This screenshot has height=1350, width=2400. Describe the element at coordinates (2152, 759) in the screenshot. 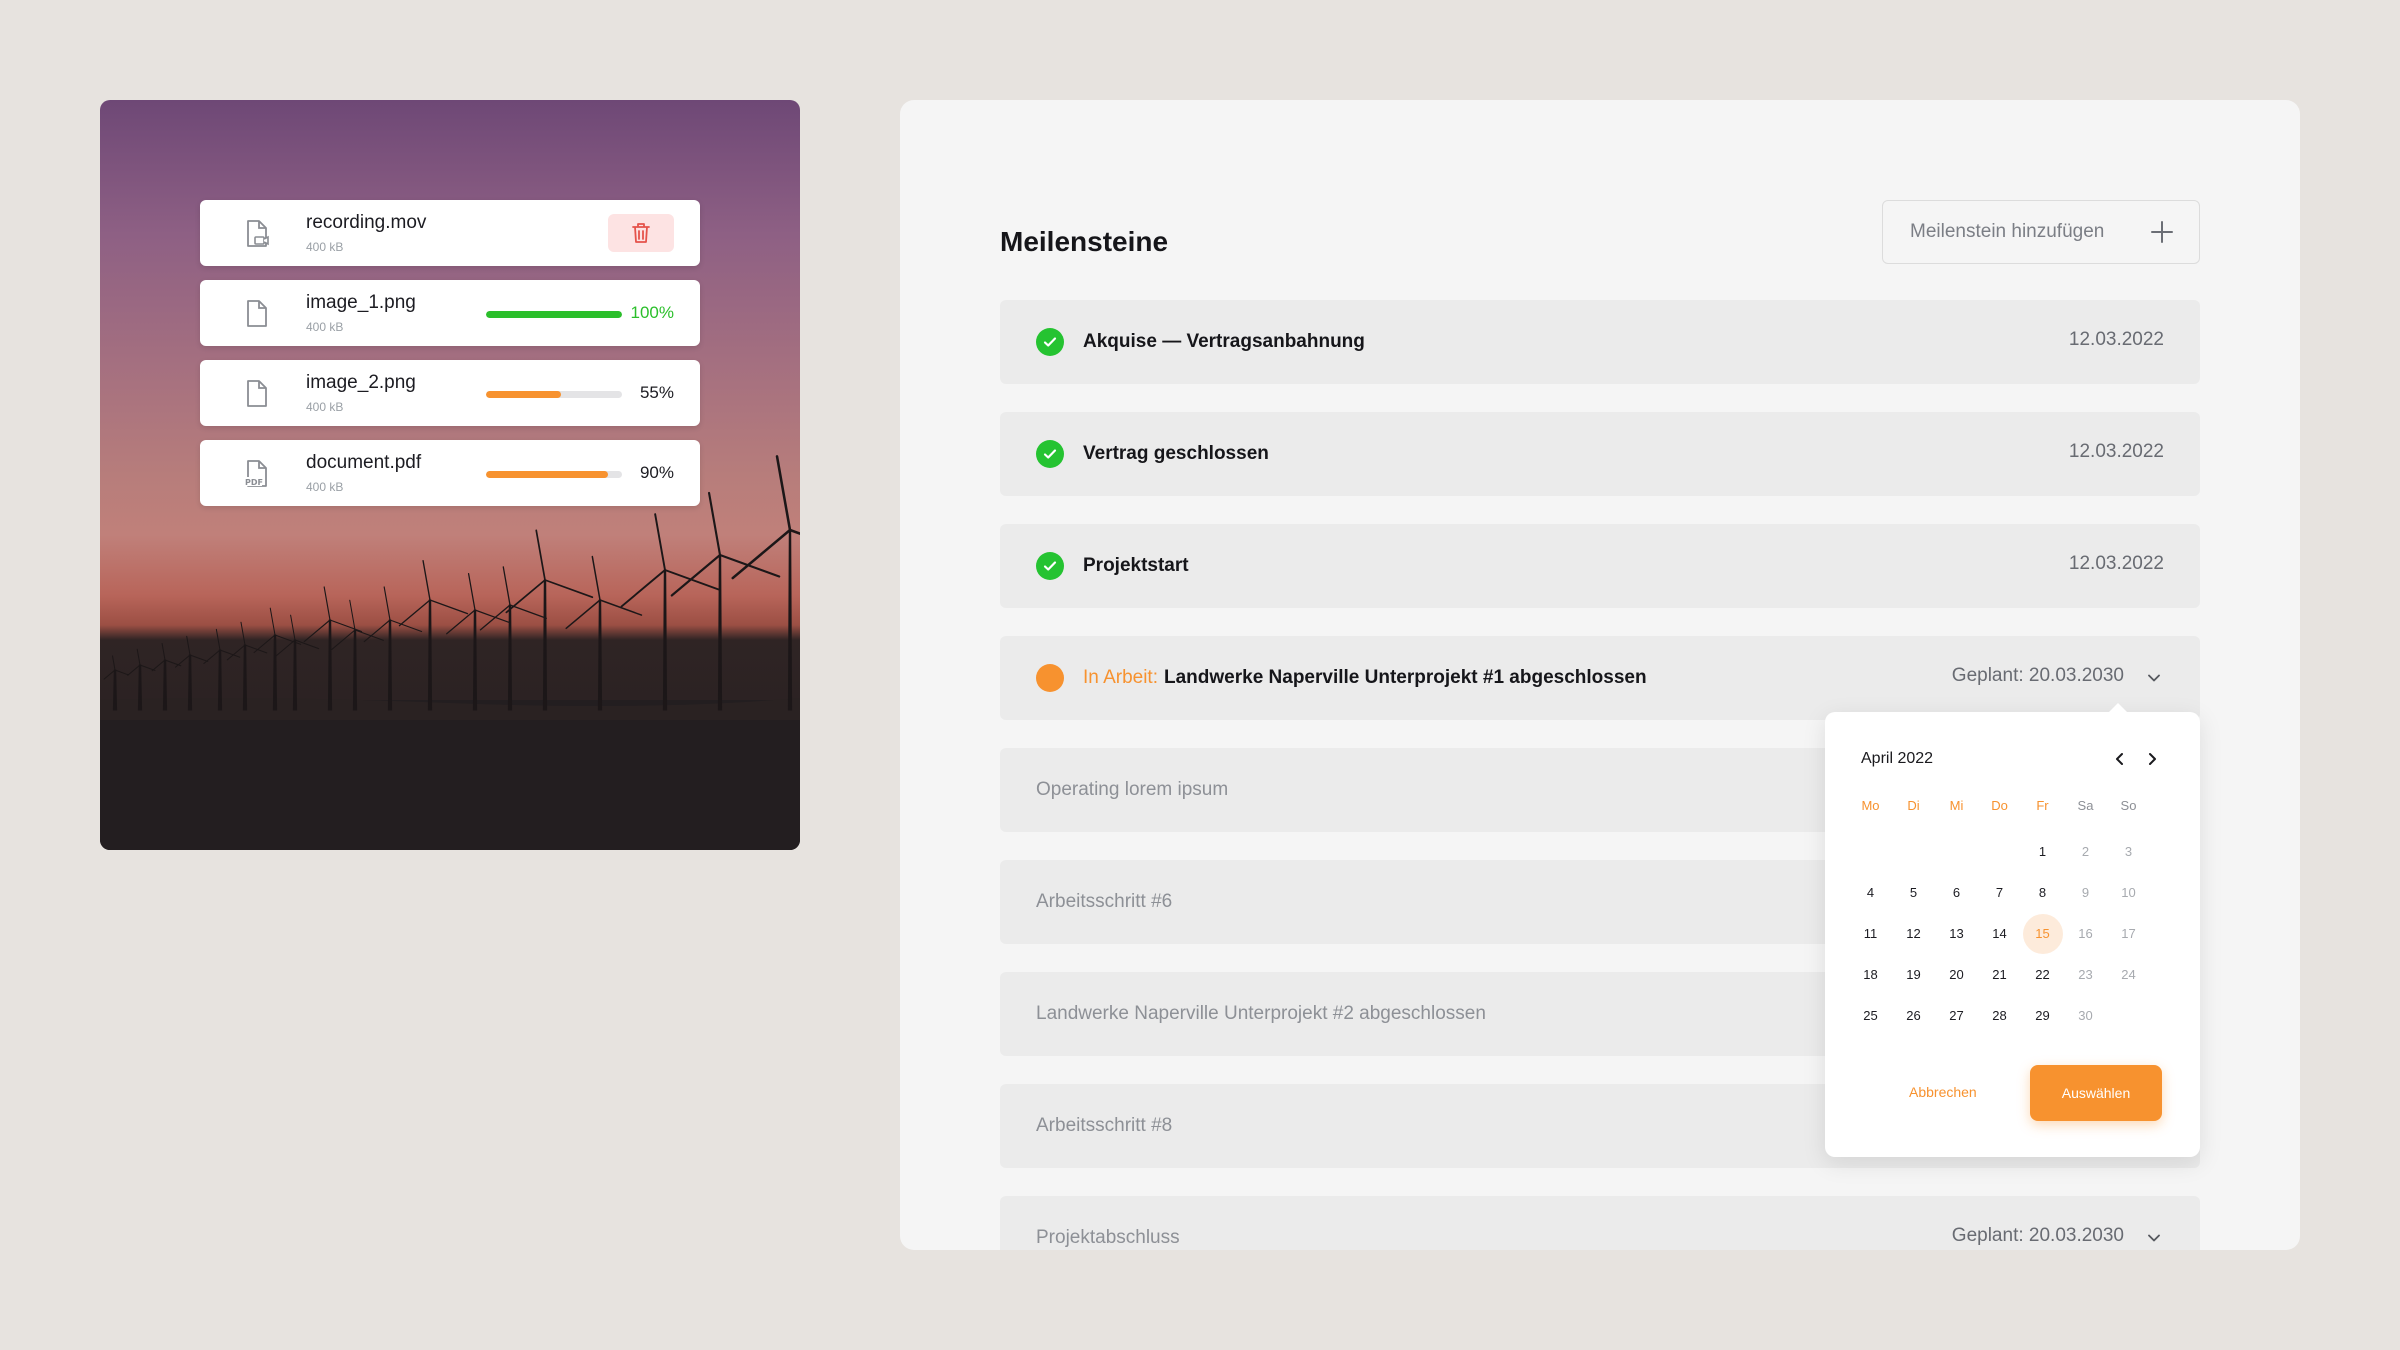

I see `chevron-right-icon` at that location.